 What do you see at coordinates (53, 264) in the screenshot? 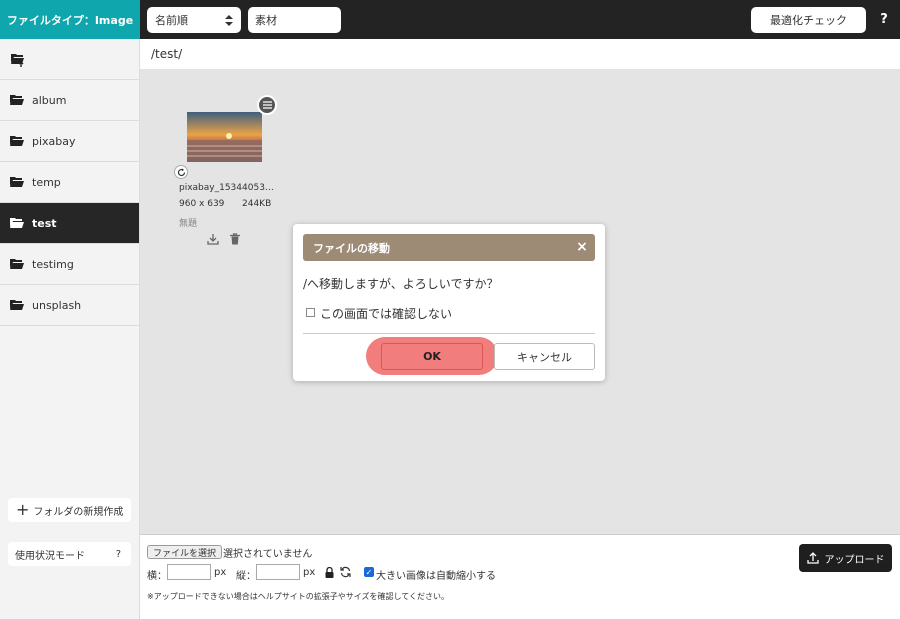
I see `sidebar-item-label: testimg` at bounding box center [53, 264].